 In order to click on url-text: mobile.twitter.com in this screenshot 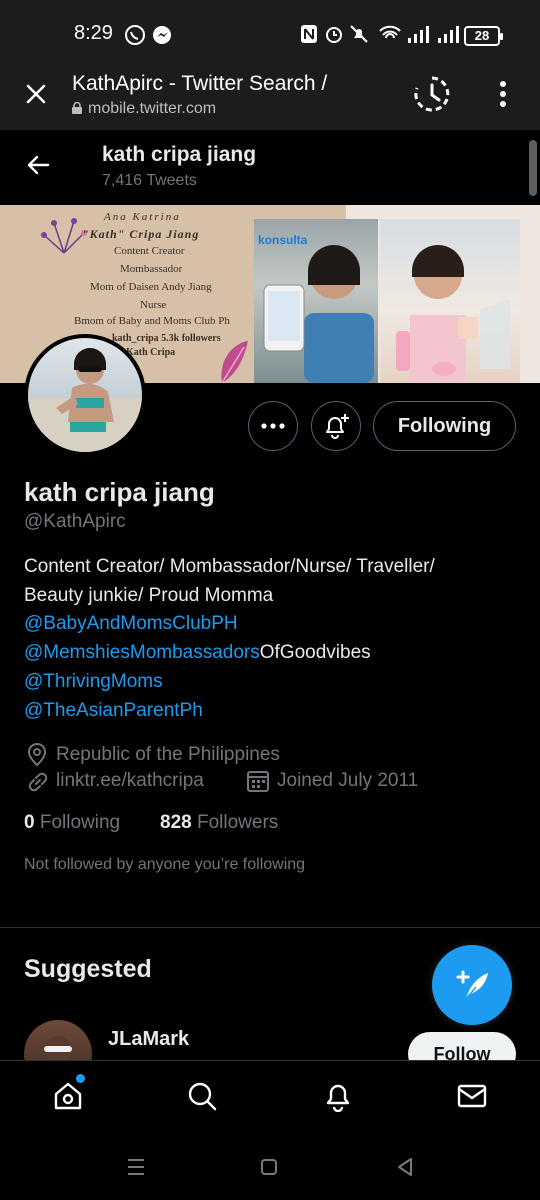, I will do `click(144, 109)`.